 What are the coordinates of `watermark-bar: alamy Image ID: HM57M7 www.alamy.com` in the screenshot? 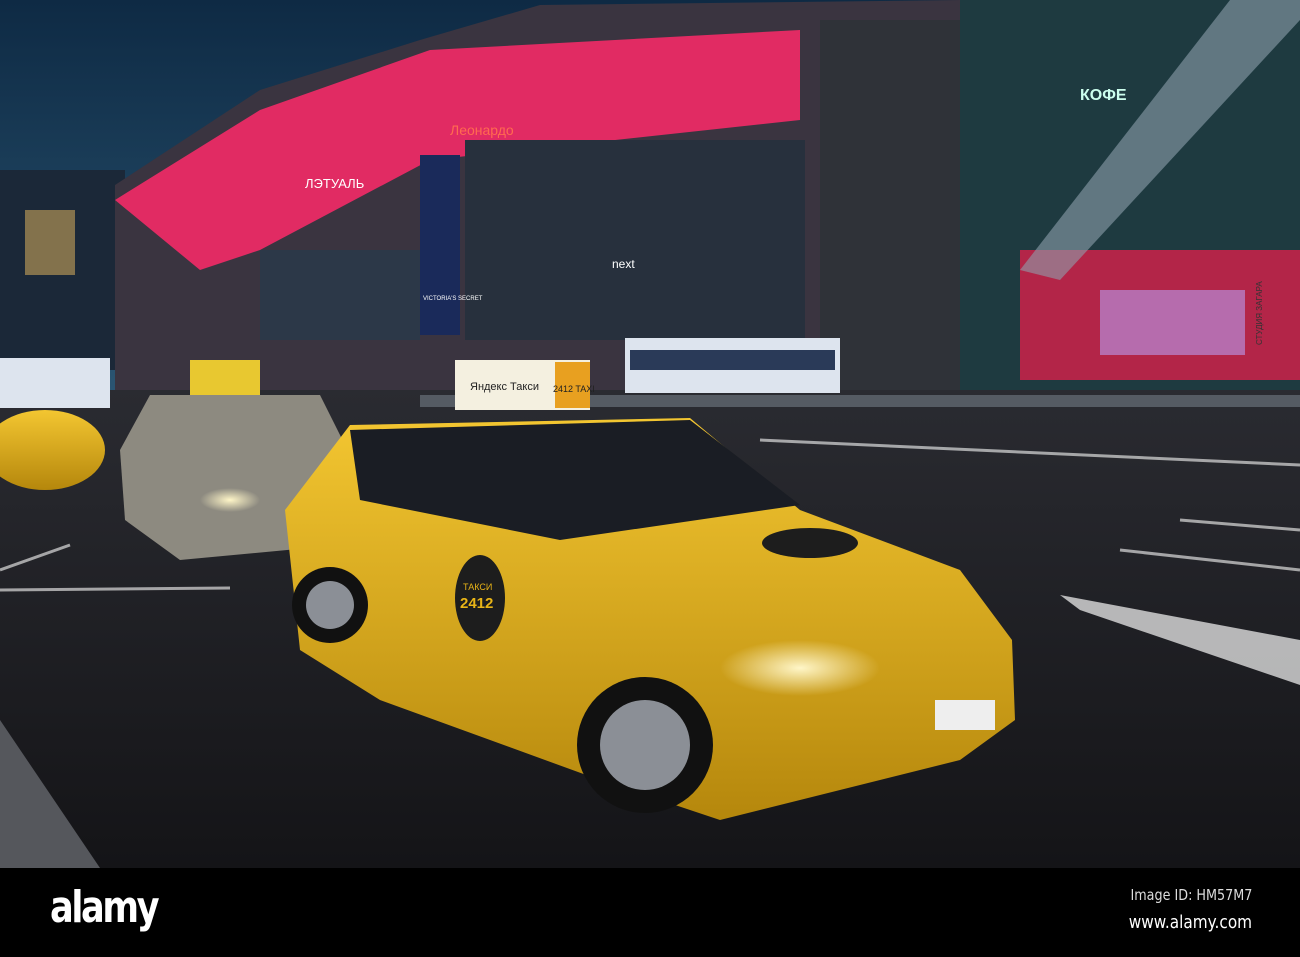 It's located at (650, 912).